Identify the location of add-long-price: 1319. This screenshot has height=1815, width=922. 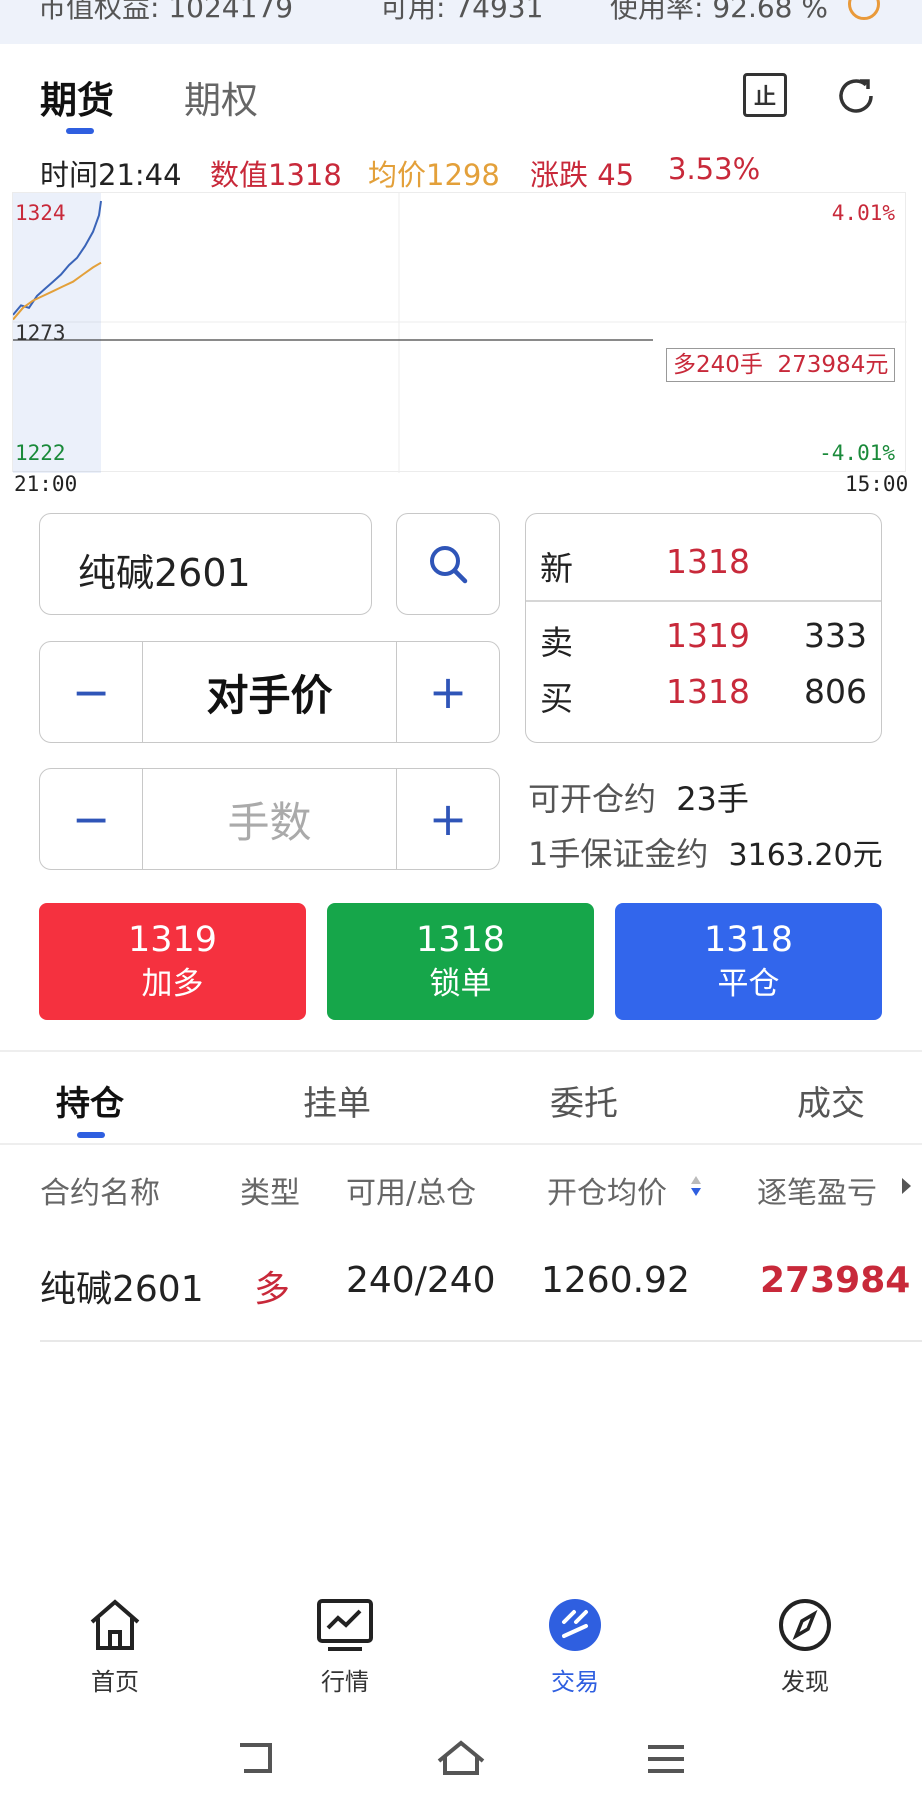
(172, 939).